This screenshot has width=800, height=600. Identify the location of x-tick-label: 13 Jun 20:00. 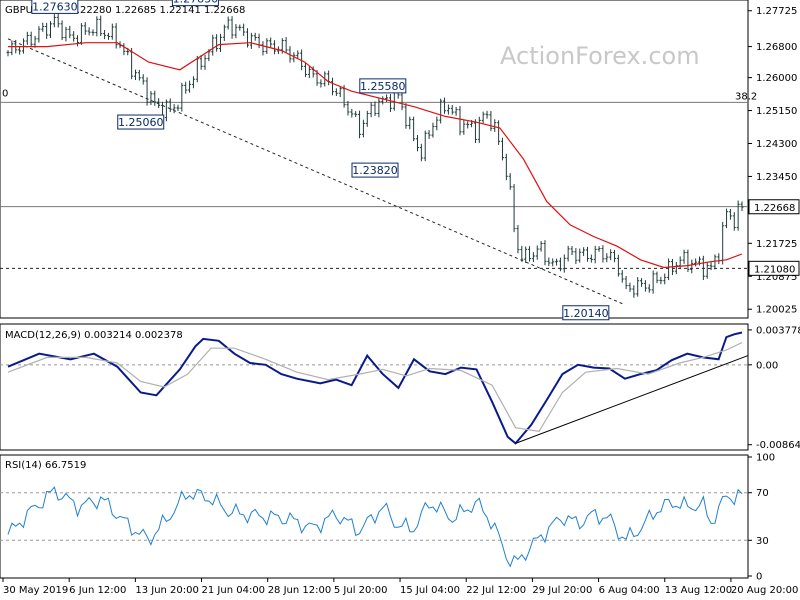
(167, 590).